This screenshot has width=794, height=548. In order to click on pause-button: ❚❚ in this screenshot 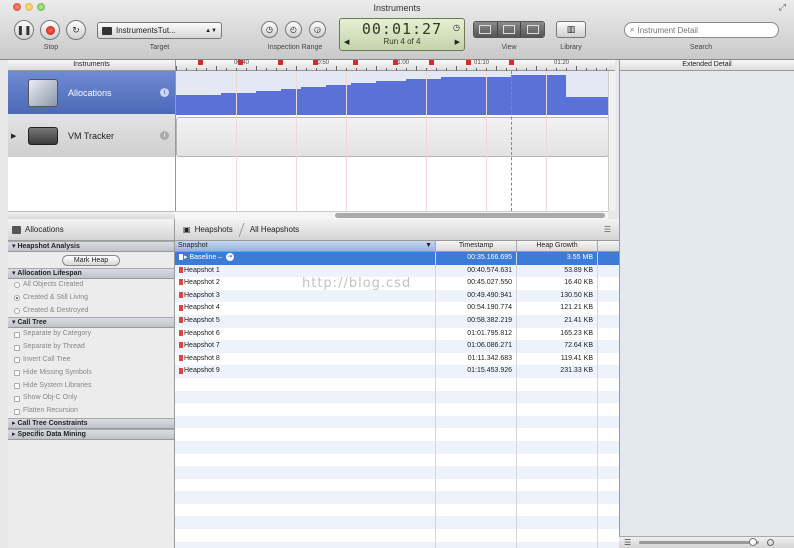, I will do `click(24, 30)`.